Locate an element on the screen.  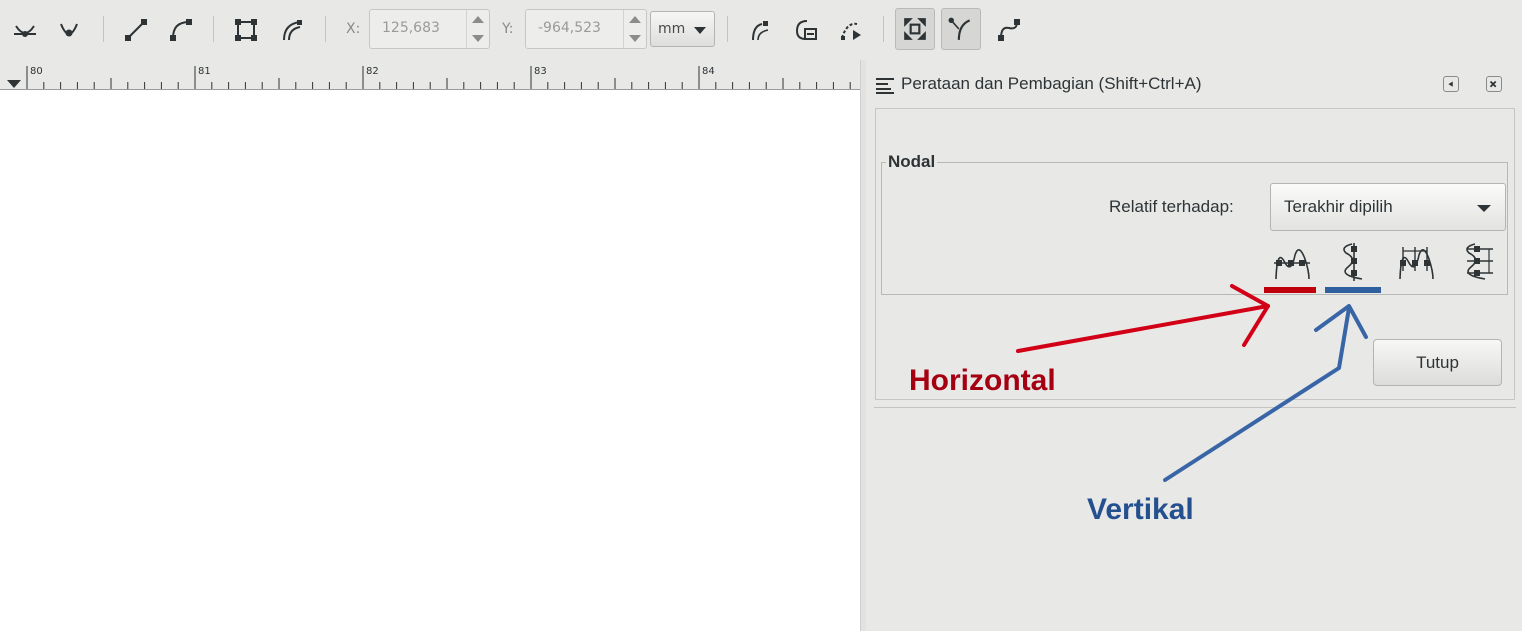
close-button: Tutup is located at coordinates (1437, 362).